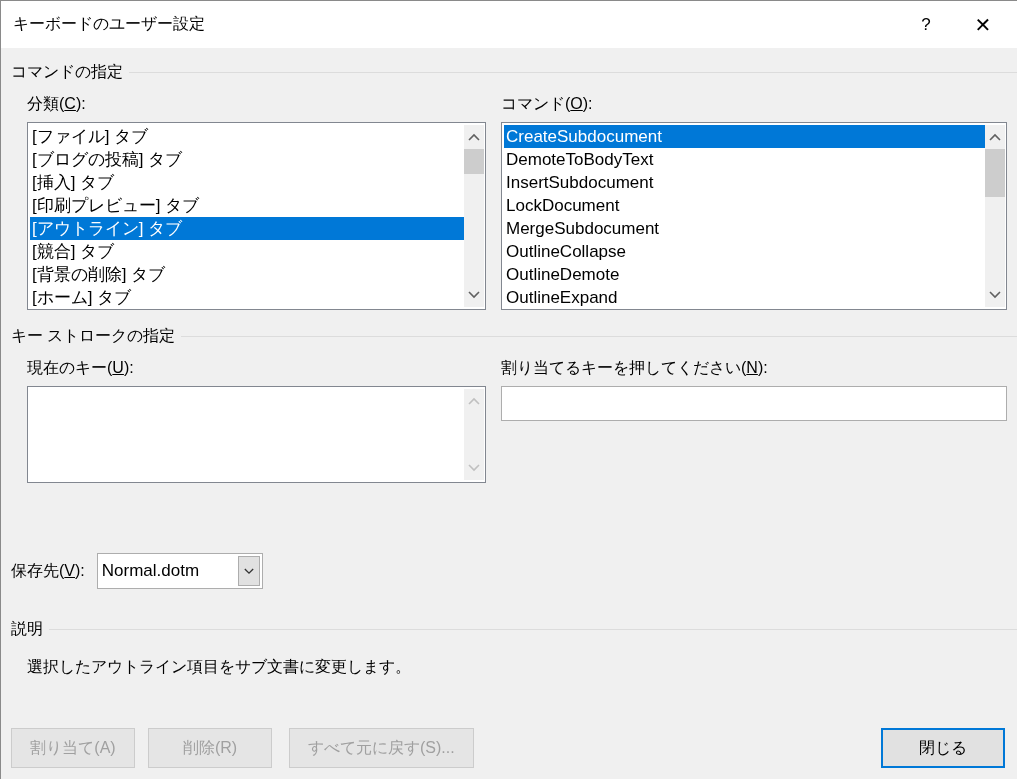 The height and width of the screenshot is (779, 1017). Describe the element at coordinates (926, 24) in the screenshot. I see `help-button: ?` at that location.